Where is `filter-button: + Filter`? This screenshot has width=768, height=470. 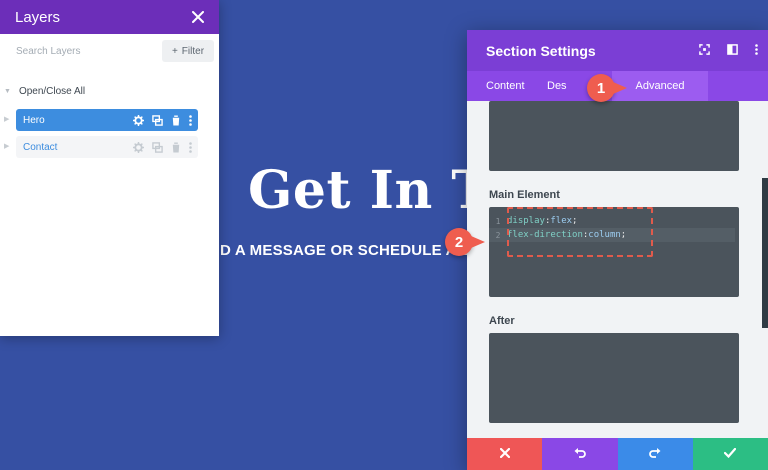 filter-button: + Filter is located at coordinates (188, 51).